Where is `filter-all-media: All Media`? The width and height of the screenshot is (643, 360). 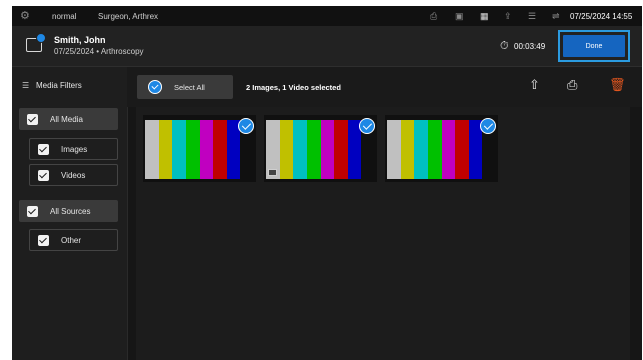
filter-all-media: All Media is located at coordinates (68, 119).